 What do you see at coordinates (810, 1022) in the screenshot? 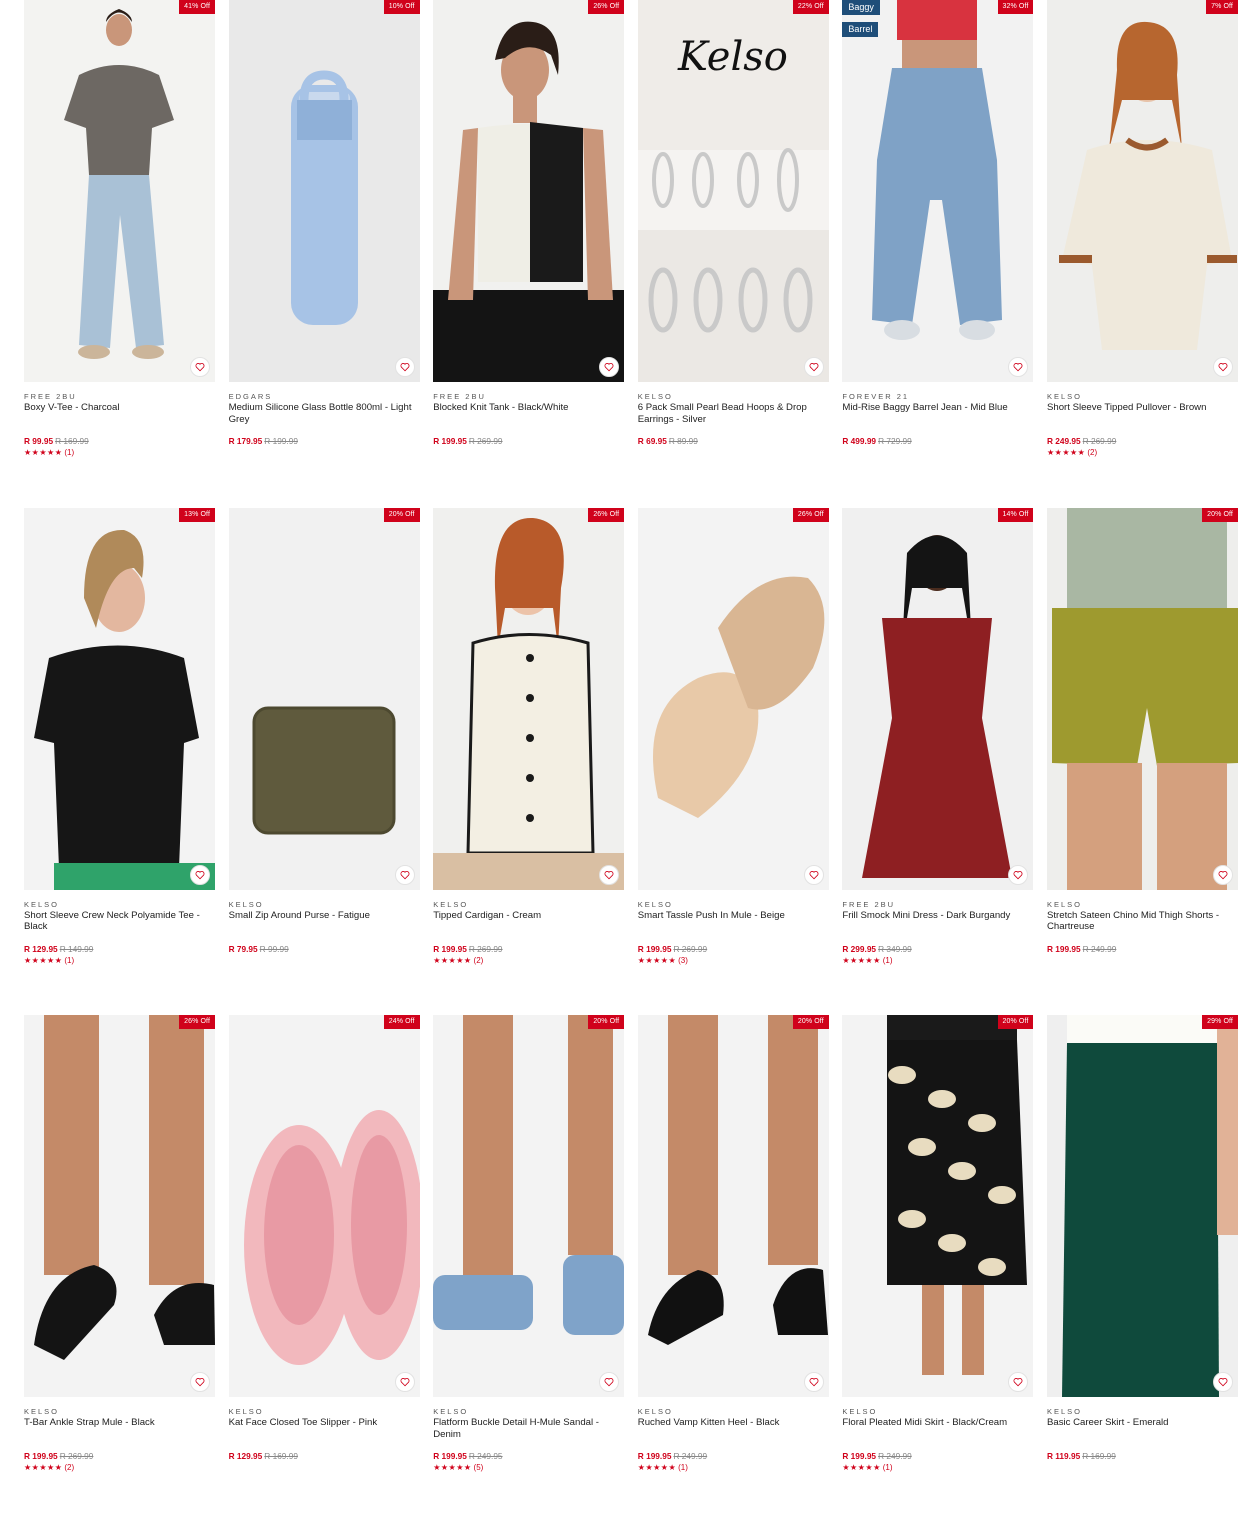
I see `discount-badge: 20% Off` at bounding box center [810, 1022].